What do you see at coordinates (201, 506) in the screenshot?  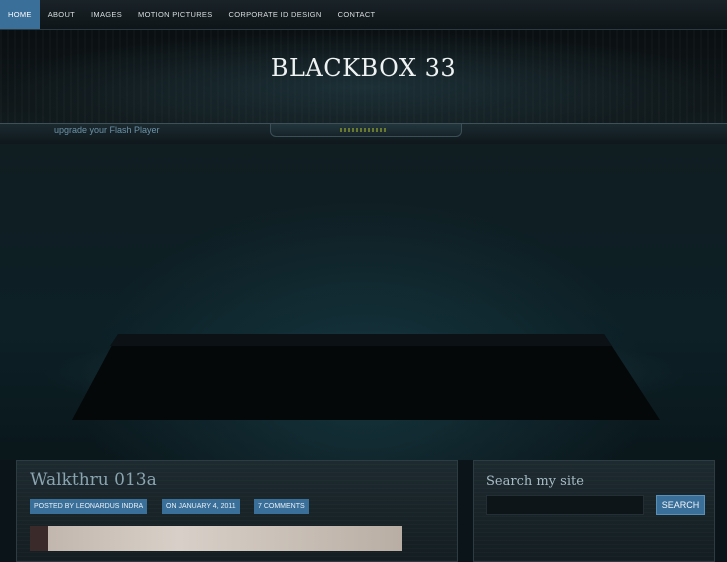 I see `post-date-badge: ON JANUARY 4, 2011` at bounding box center [201, 506].